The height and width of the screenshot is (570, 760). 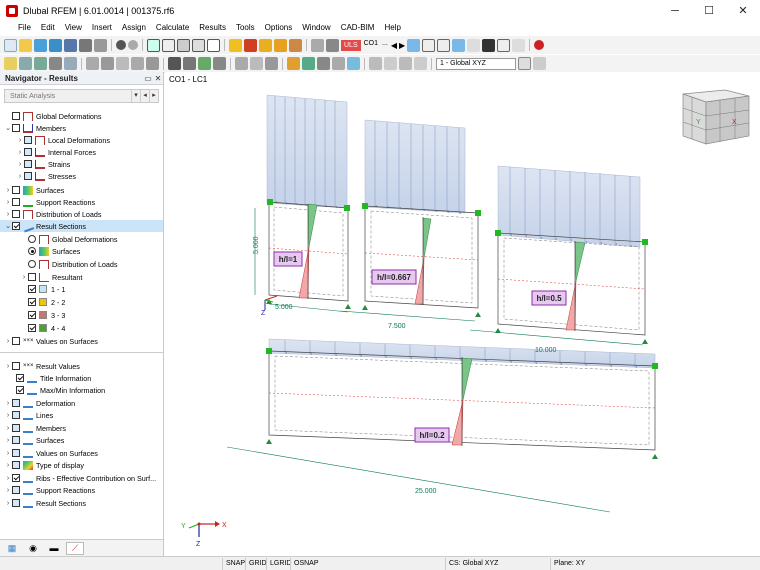 I want to click on member-add-icon, so click(x=189, y=63).